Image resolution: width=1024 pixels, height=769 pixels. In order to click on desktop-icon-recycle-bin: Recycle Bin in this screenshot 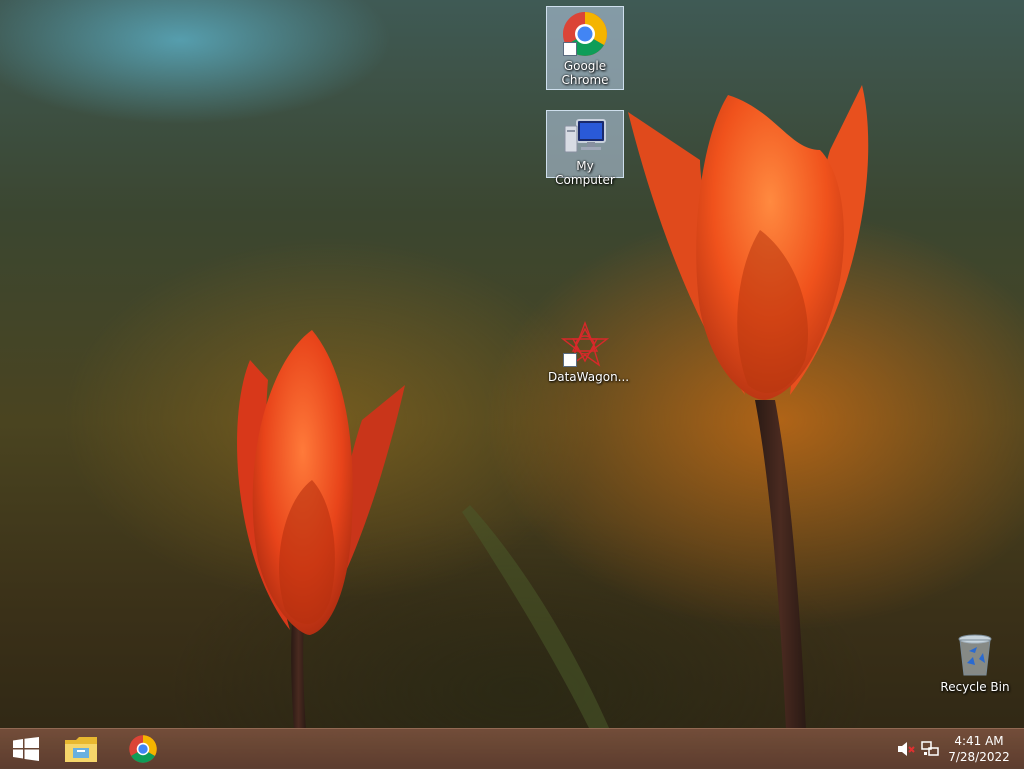, I will do `click(975, 664)`.